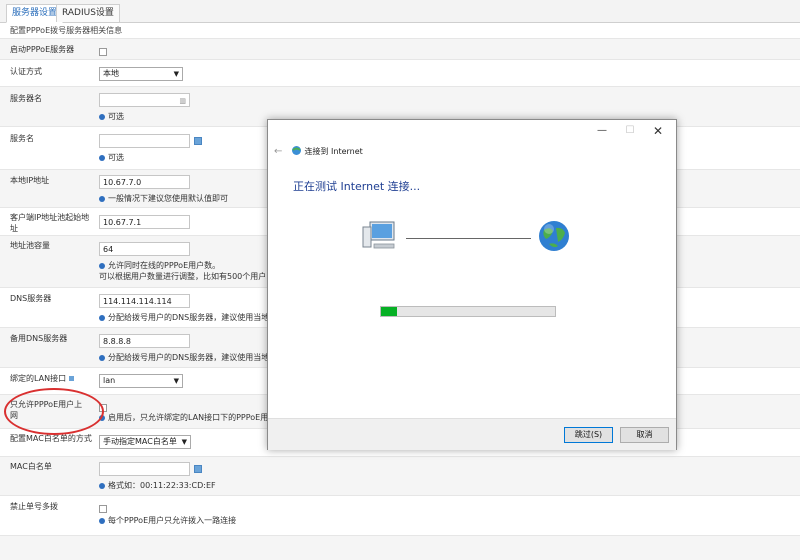 Image resolution: width=800 pixels, height=560 pixels. What do you see at coordinates (400, 49) in the screenshot?
I see `row-enable: 启动PPPoE服务器` at bounding box center [400, 49].